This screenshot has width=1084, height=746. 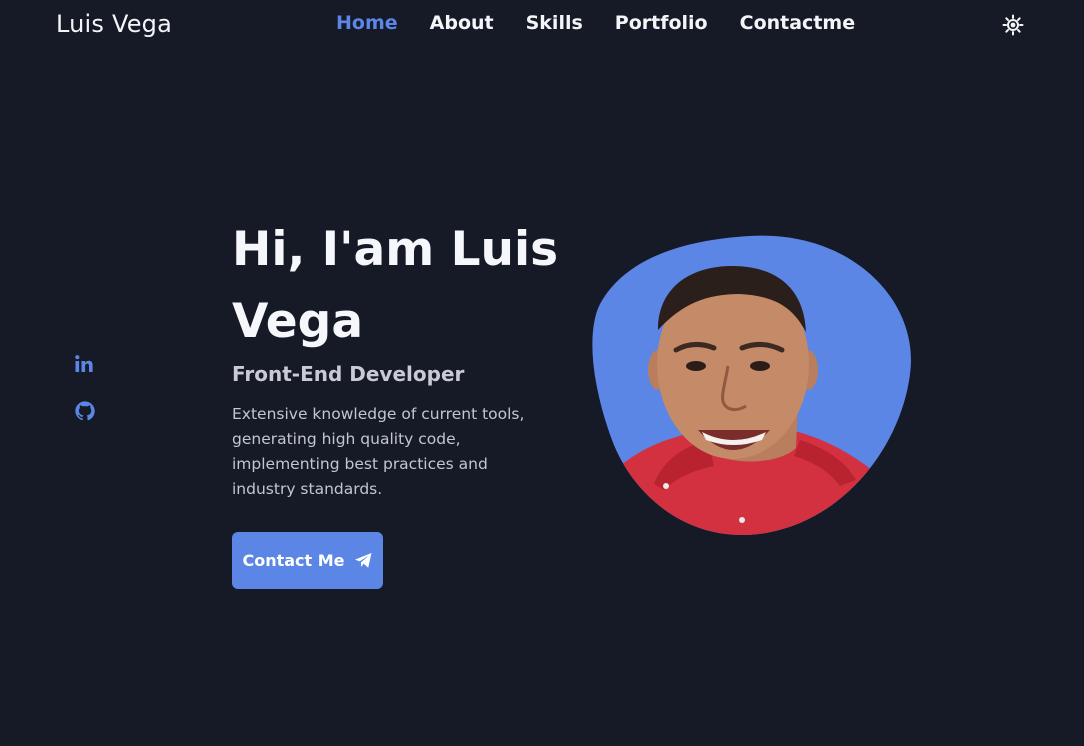 I want to click on nav-link-portfolio: Portfolio, so click(x=661, y=23).